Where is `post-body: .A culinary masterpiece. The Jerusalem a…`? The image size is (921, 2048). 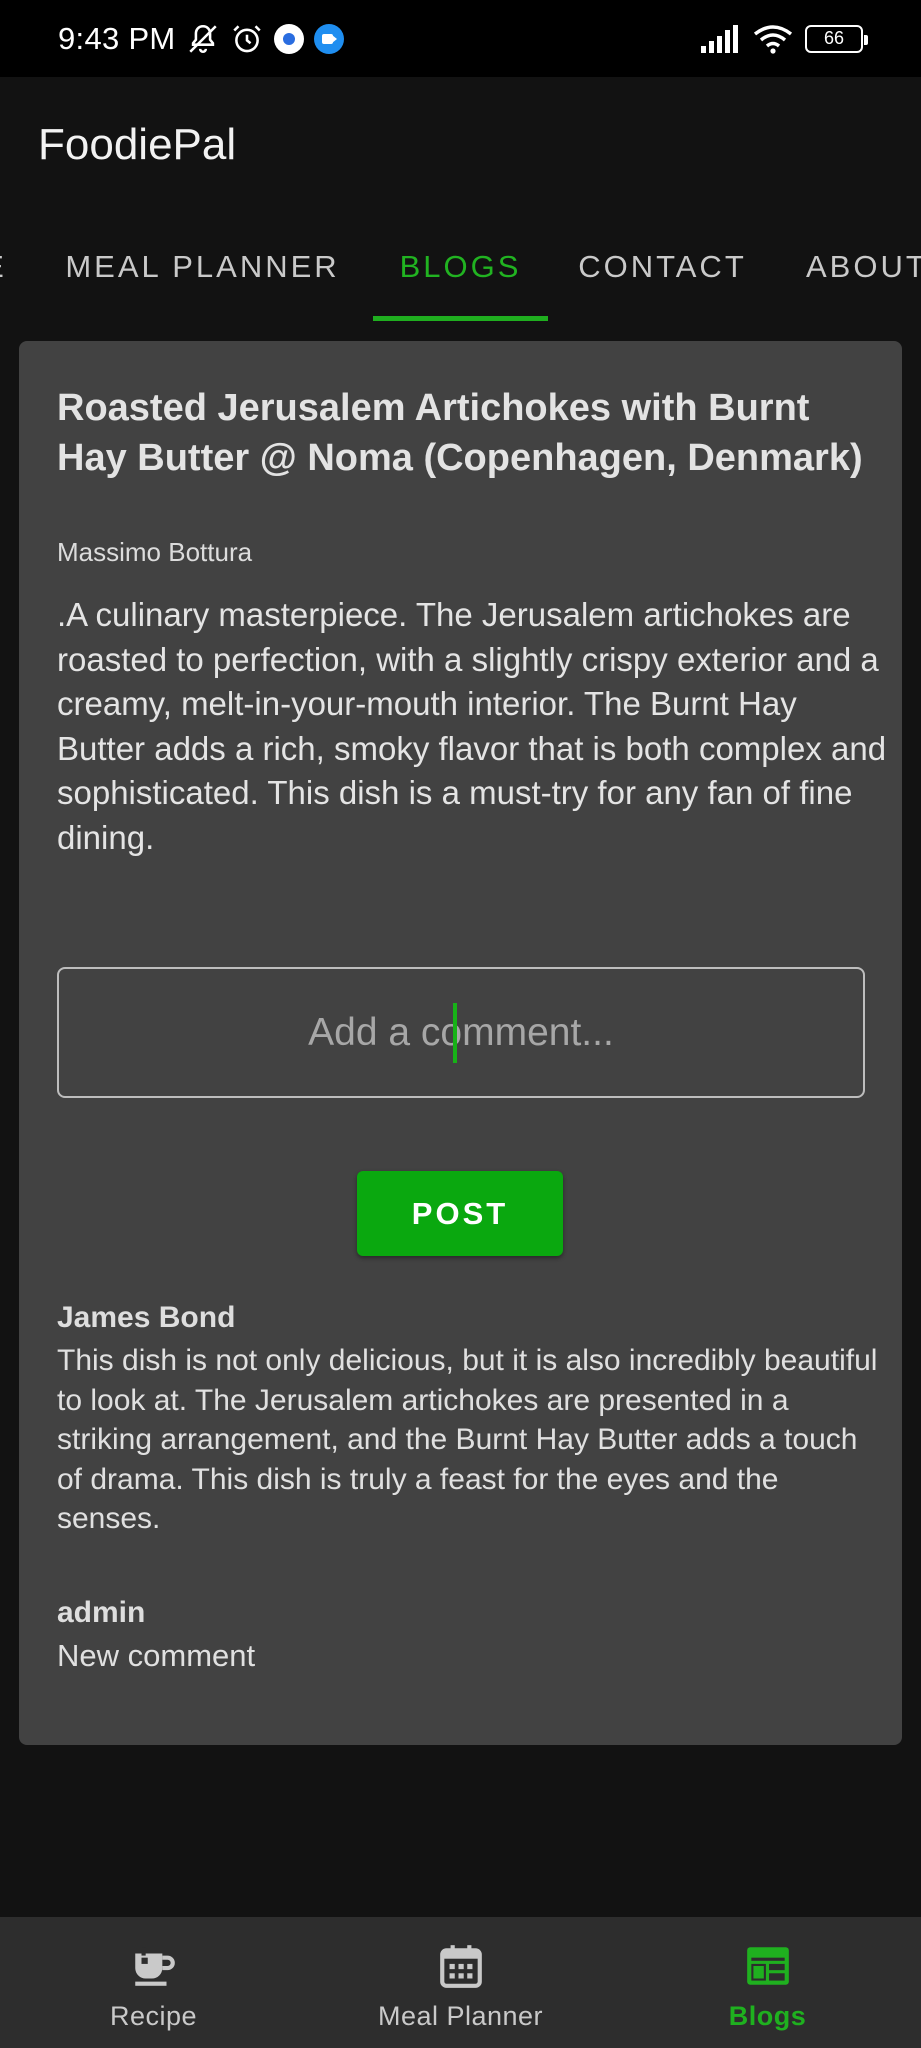 post-body: .A culinary masterpiece. The Jerusalem a… is located at coordinates (472, 726).